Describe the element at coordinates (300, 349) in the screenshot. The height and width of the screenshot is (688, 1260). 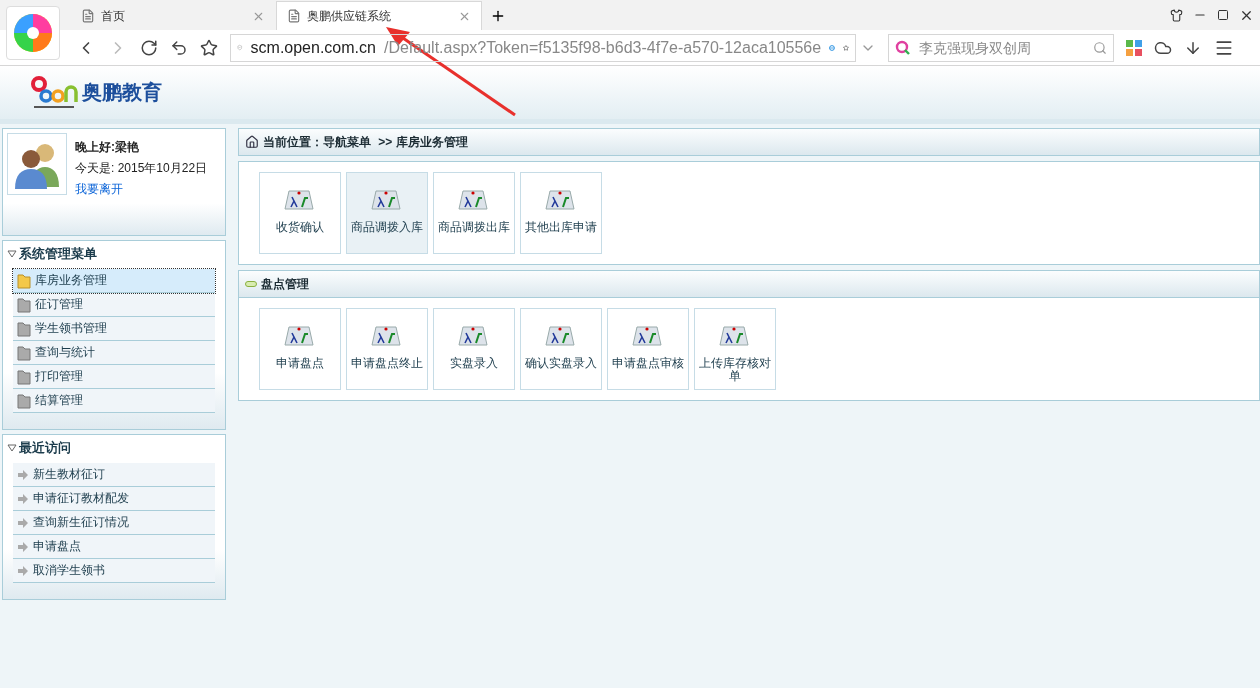
I see `function-tile: 申请盘点` at that location.